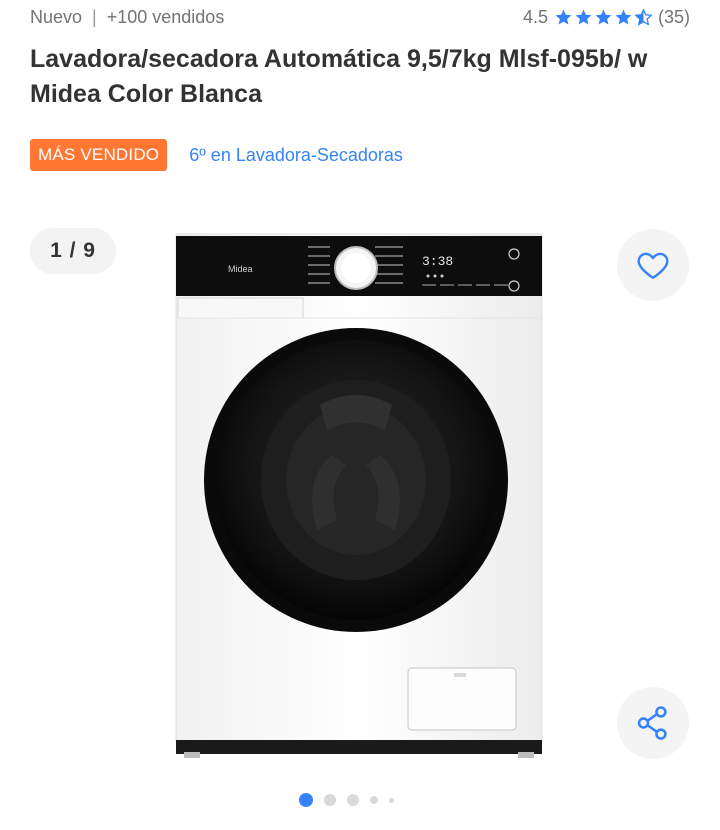  What do you see at coordinates (56, 16) in the screenshot?
I see `condition-label: Nuevo` at bounding box center [56, 16].